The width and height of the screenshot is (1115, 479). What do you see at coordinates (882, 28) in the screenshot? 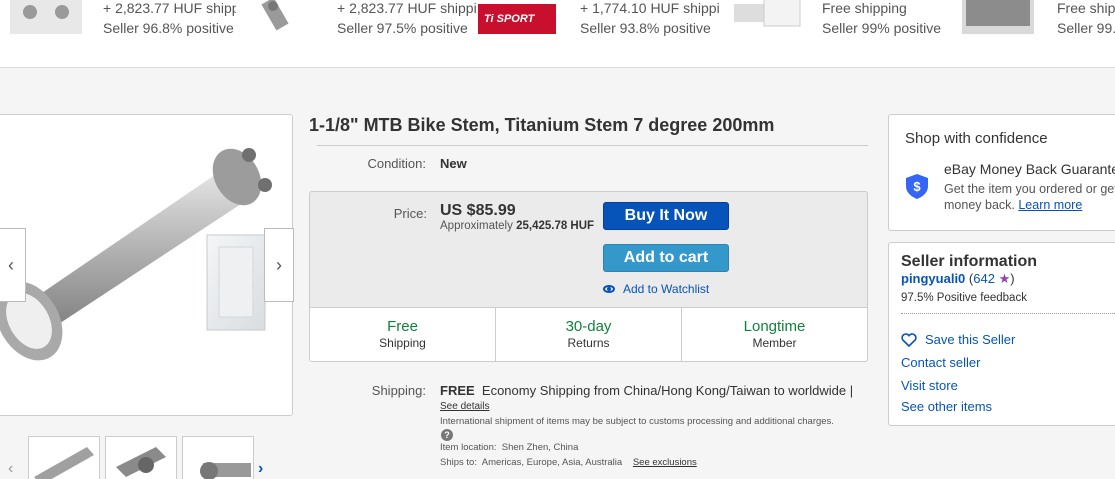
I see `carousel-seller-4: Seller 99% positive` at bounding box center [882, 28].